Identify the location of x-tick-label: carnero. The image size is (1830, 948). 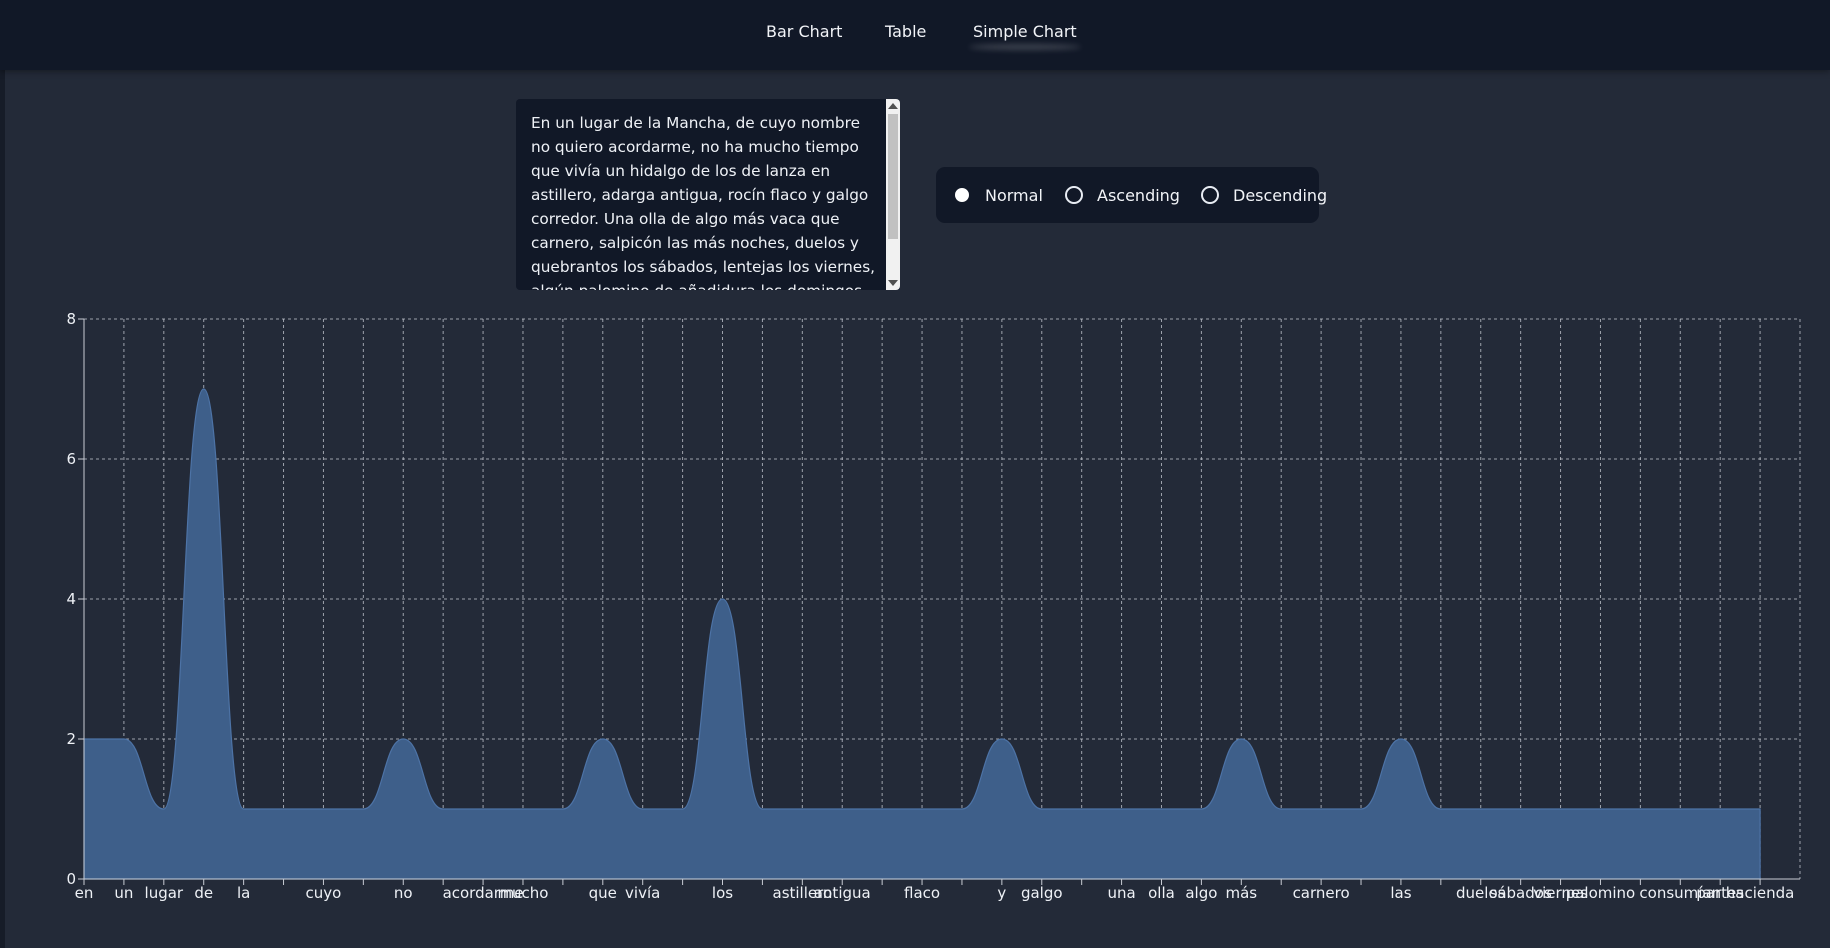
(1321, 893).